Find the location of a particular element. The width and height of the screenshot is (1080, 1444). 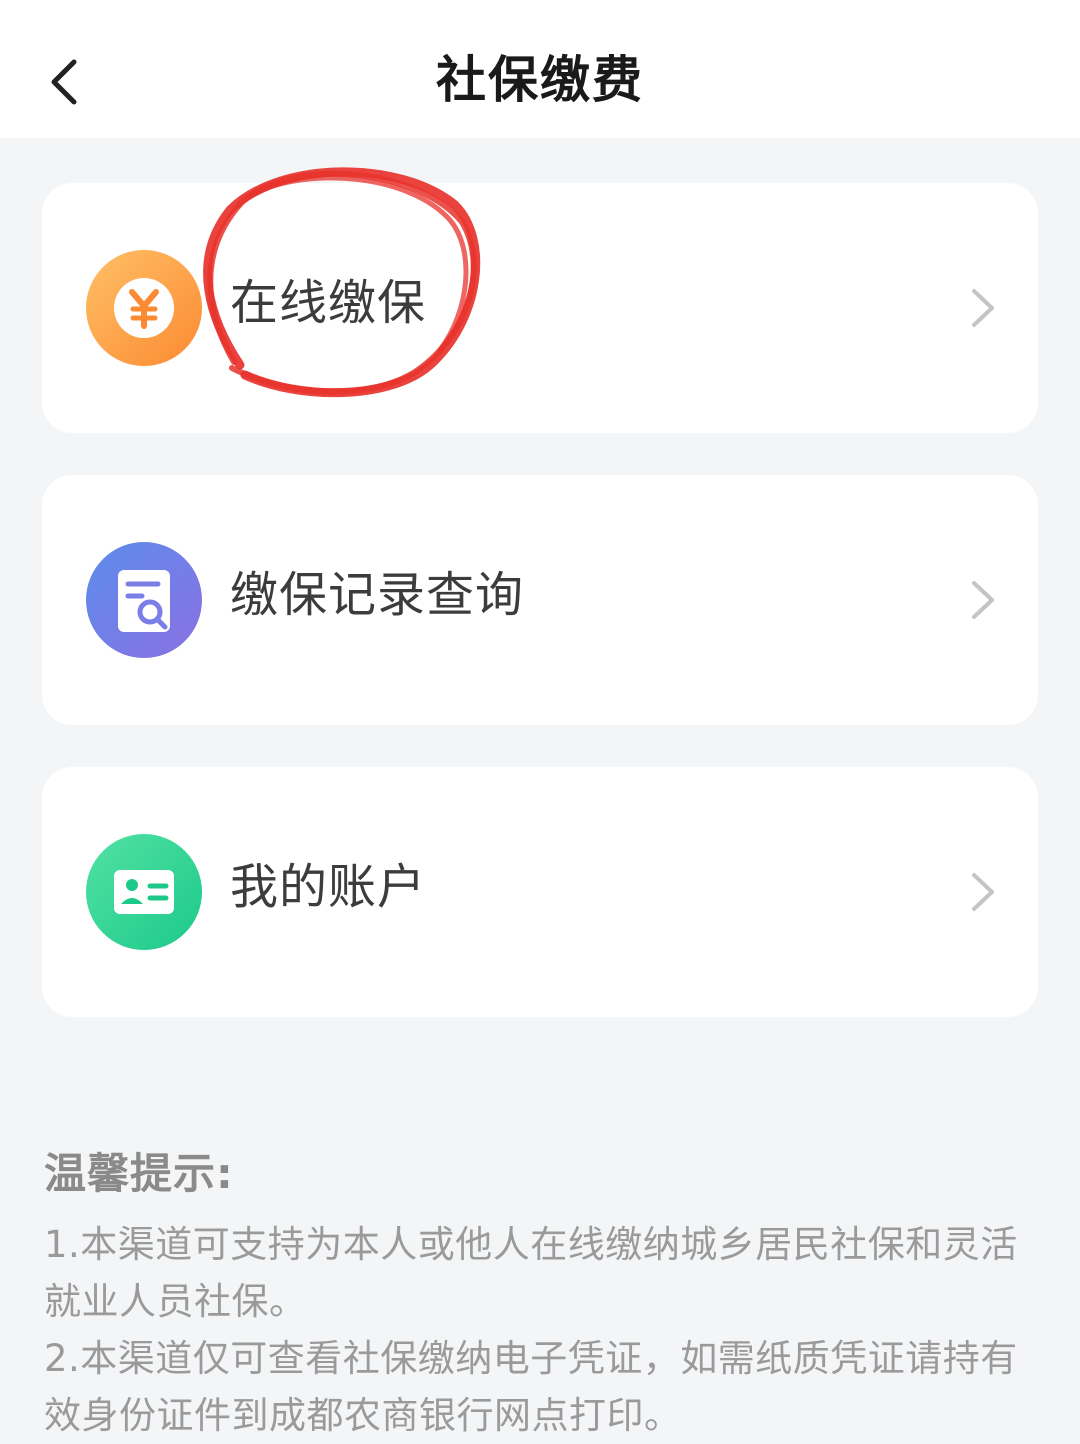

id-card-icon is located at coordinates (144, 892).